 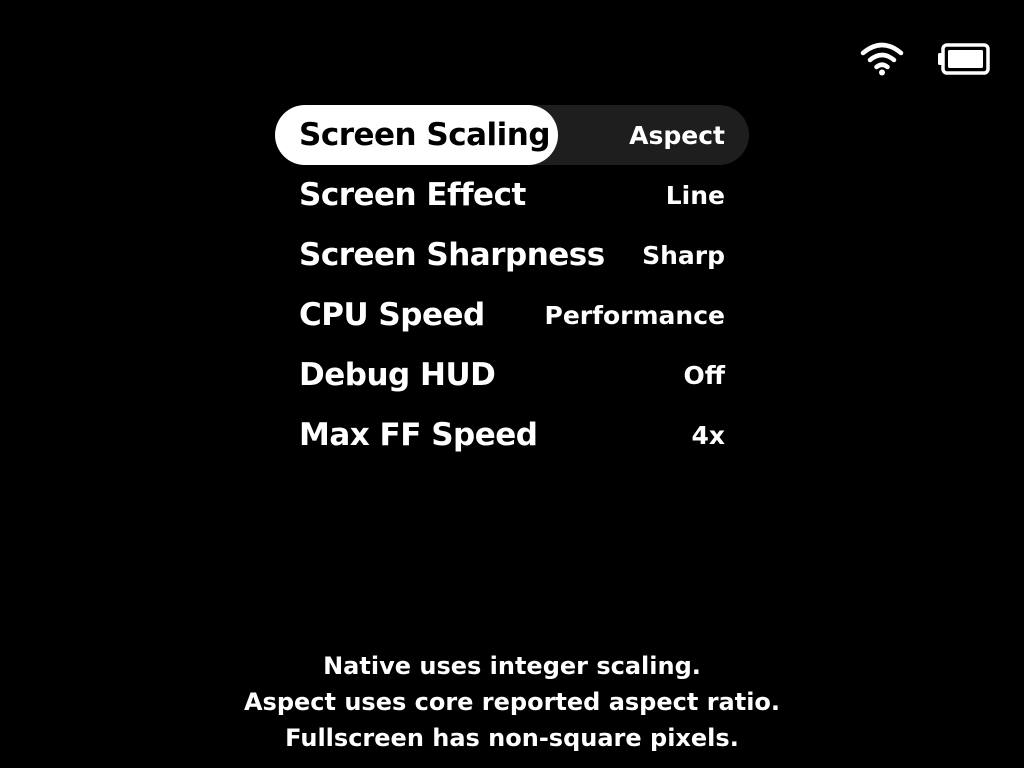 What do you see at coordinates (512, 738) in the screenshot?
I see `description-line: Fullscreen has non-square pixels.` at bounding box center [512, 738].